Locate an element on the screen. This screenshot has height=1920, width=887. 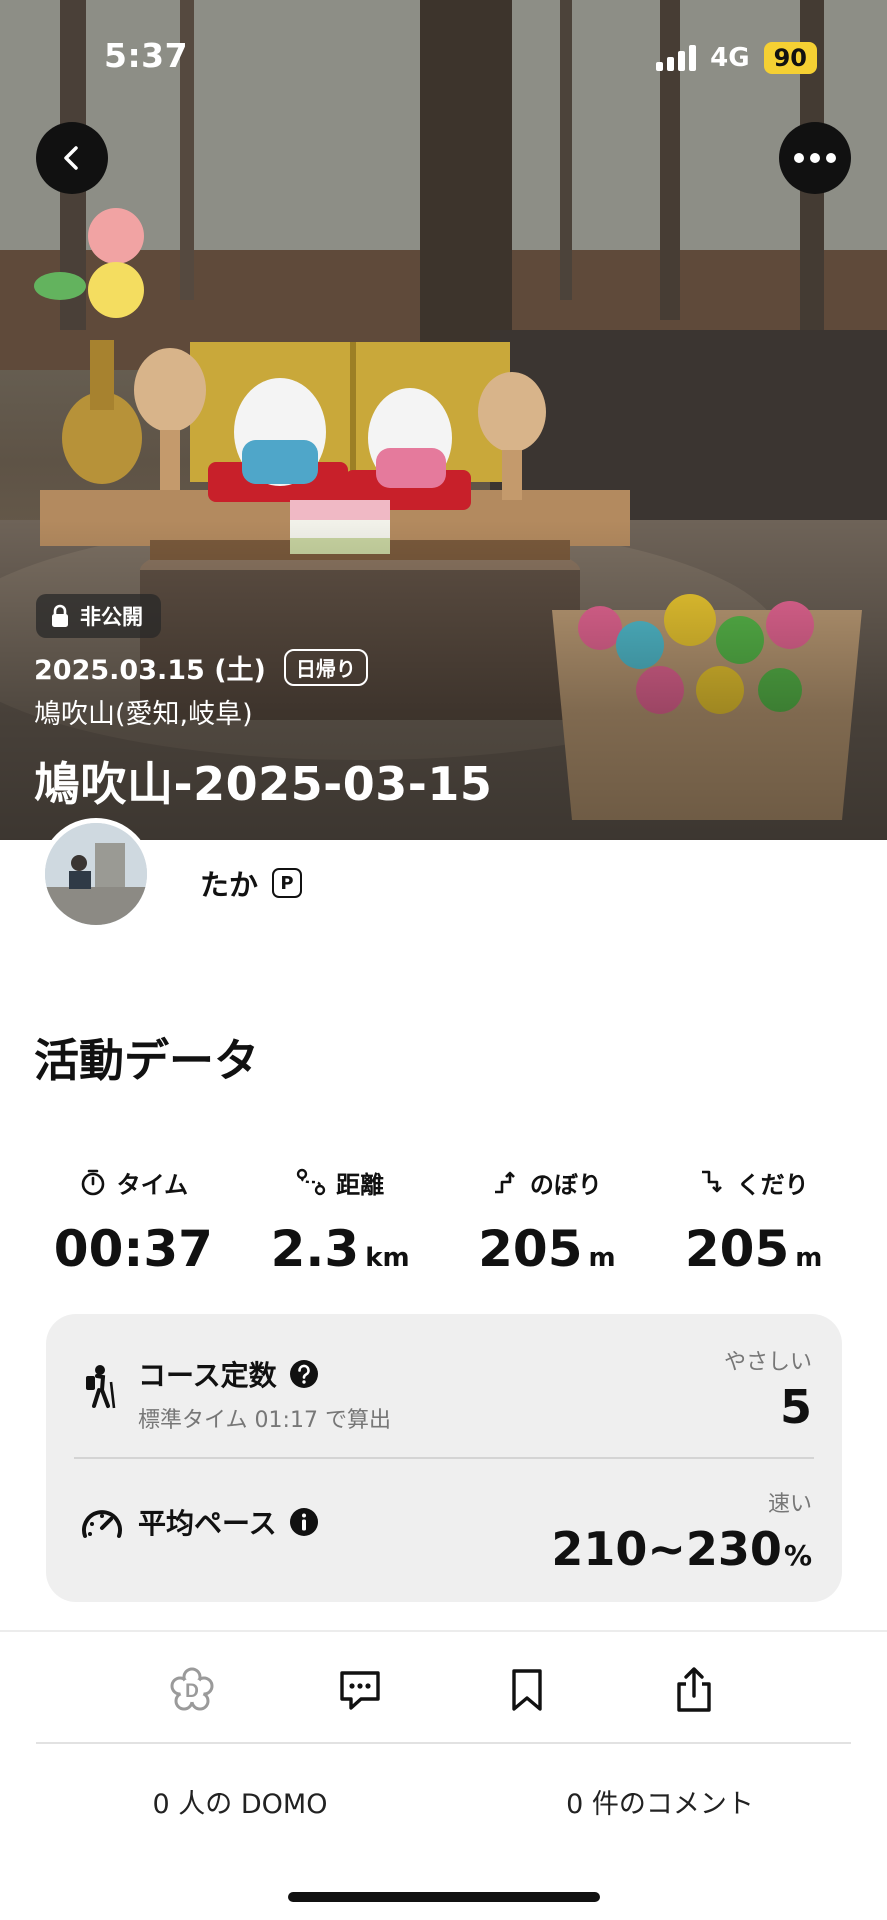
back-button is located at coordinates (72, 158).